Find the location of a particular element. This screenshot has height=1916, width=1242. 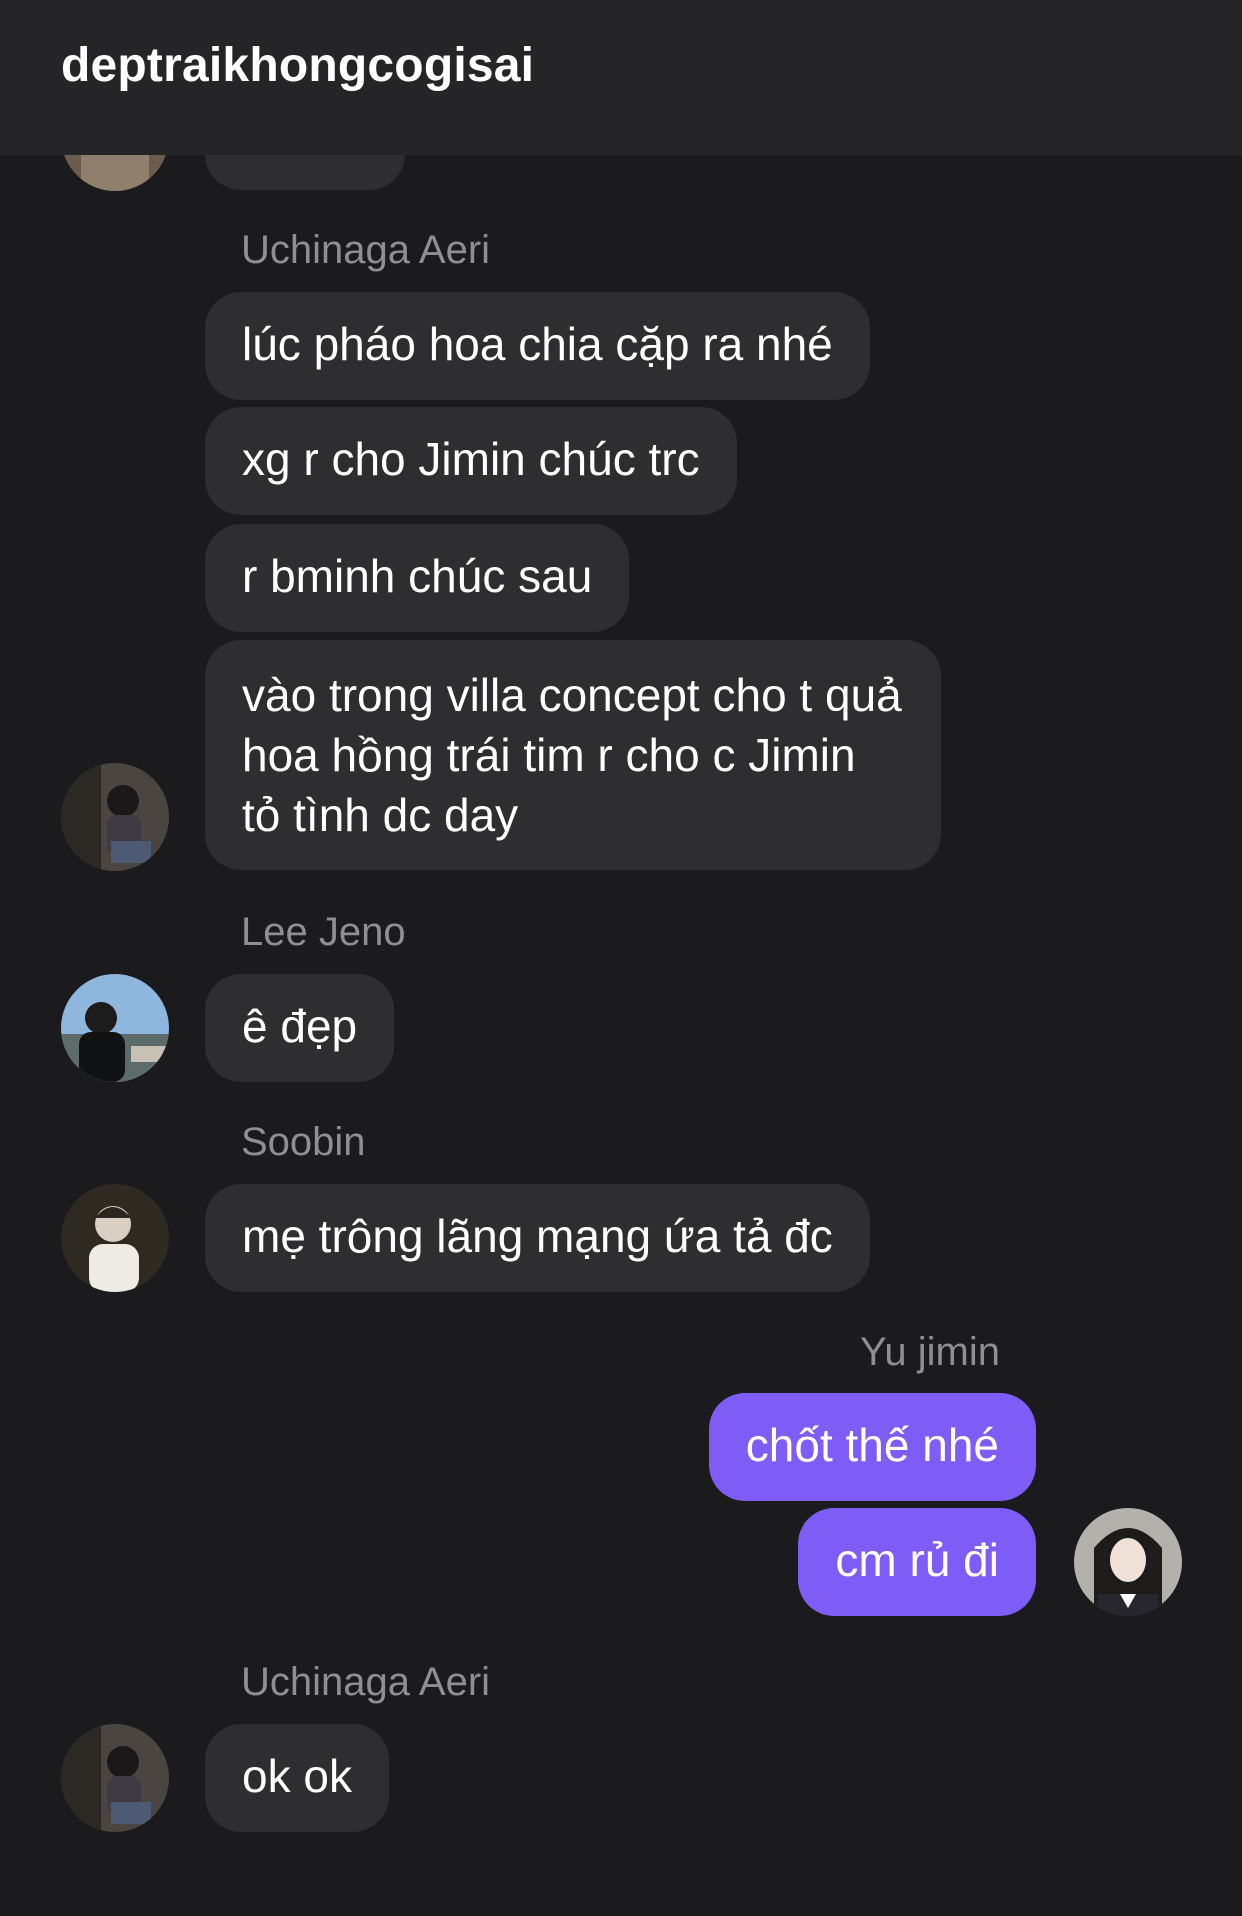

message-bubble: r bminh chúc sau is located at coordinates (417, 578).